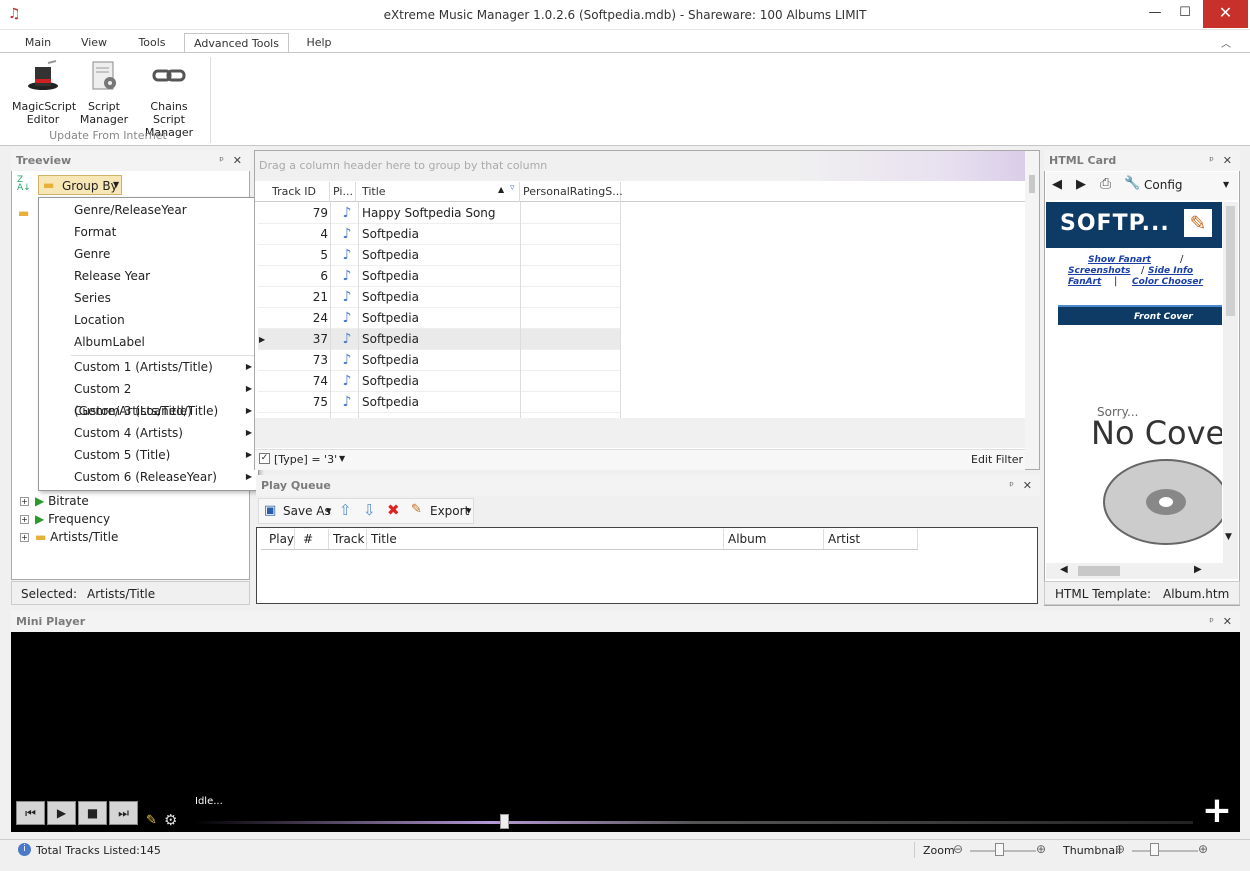 This screenshot has height=871, width=1250. Describe the element at coordinates (439, 255) in the screenshot. I see `table-row: 5 ♪ Softpedia` at that location.